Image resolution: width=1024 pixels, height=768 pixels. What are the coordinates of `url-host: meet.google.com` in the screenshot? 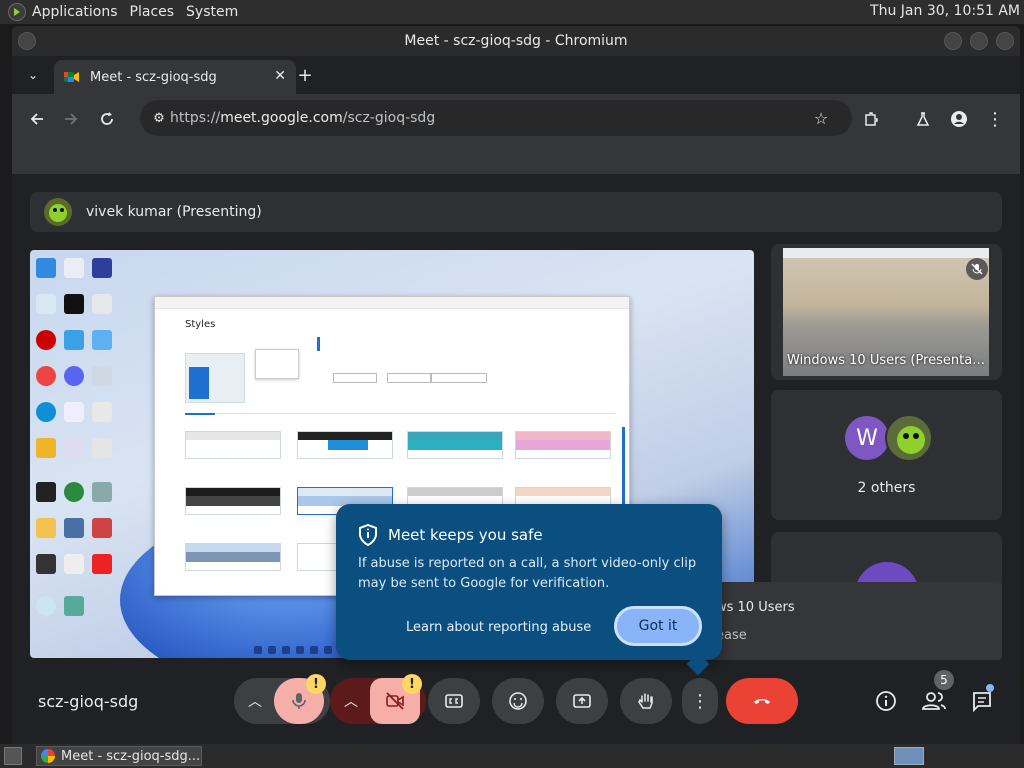 It's located at (281, 118).